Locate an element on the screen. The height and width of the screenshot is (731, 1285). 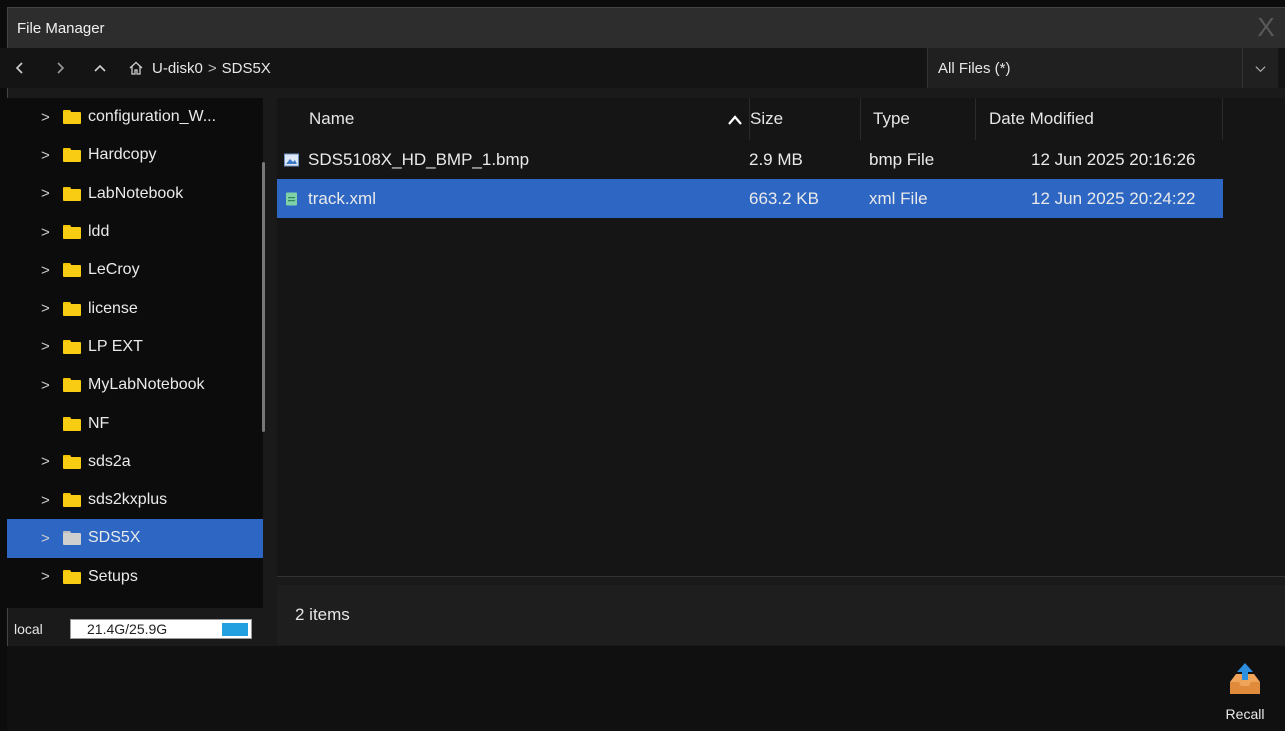
tree-item-label: NF is located at coordinates (99, 423).